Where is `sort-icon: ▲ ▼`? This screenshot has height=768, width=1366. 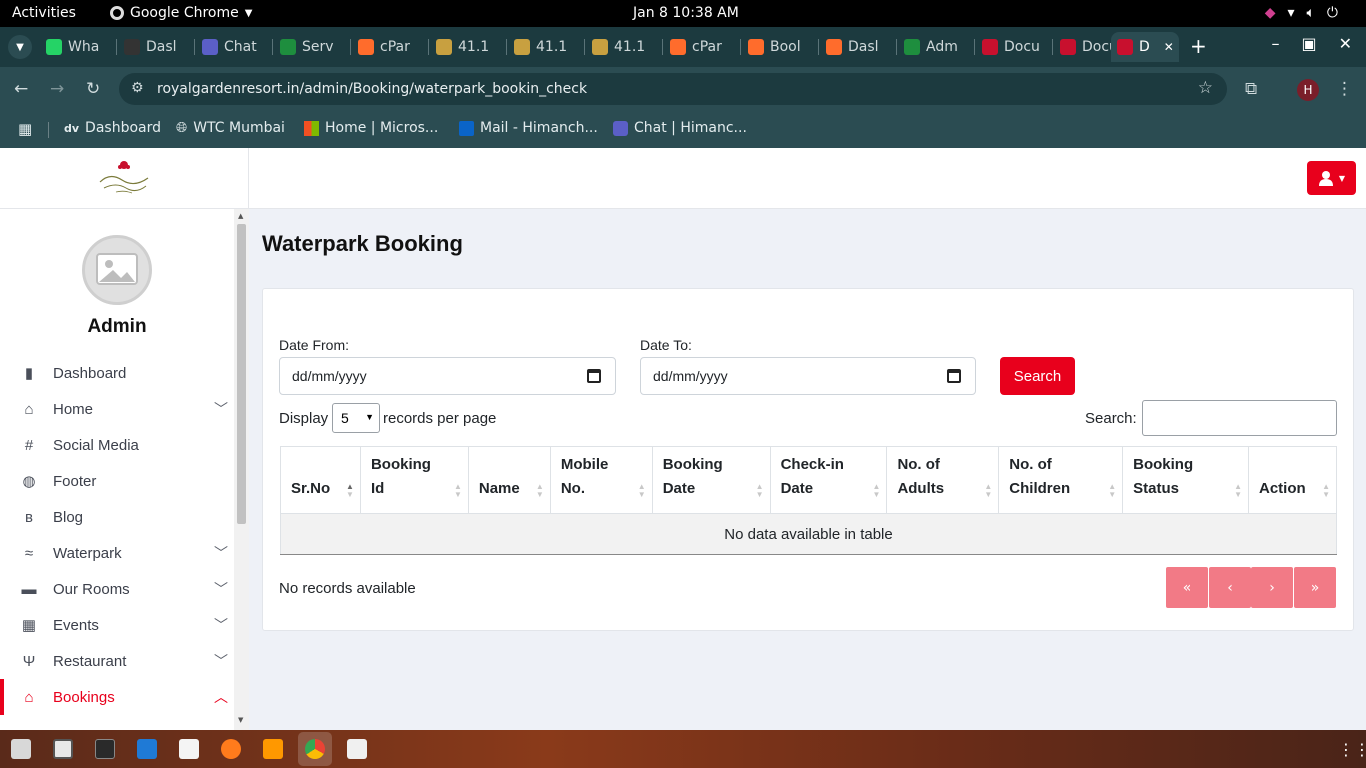
sort-icon: ▲ ▼ is located at coordinates (539, 490).